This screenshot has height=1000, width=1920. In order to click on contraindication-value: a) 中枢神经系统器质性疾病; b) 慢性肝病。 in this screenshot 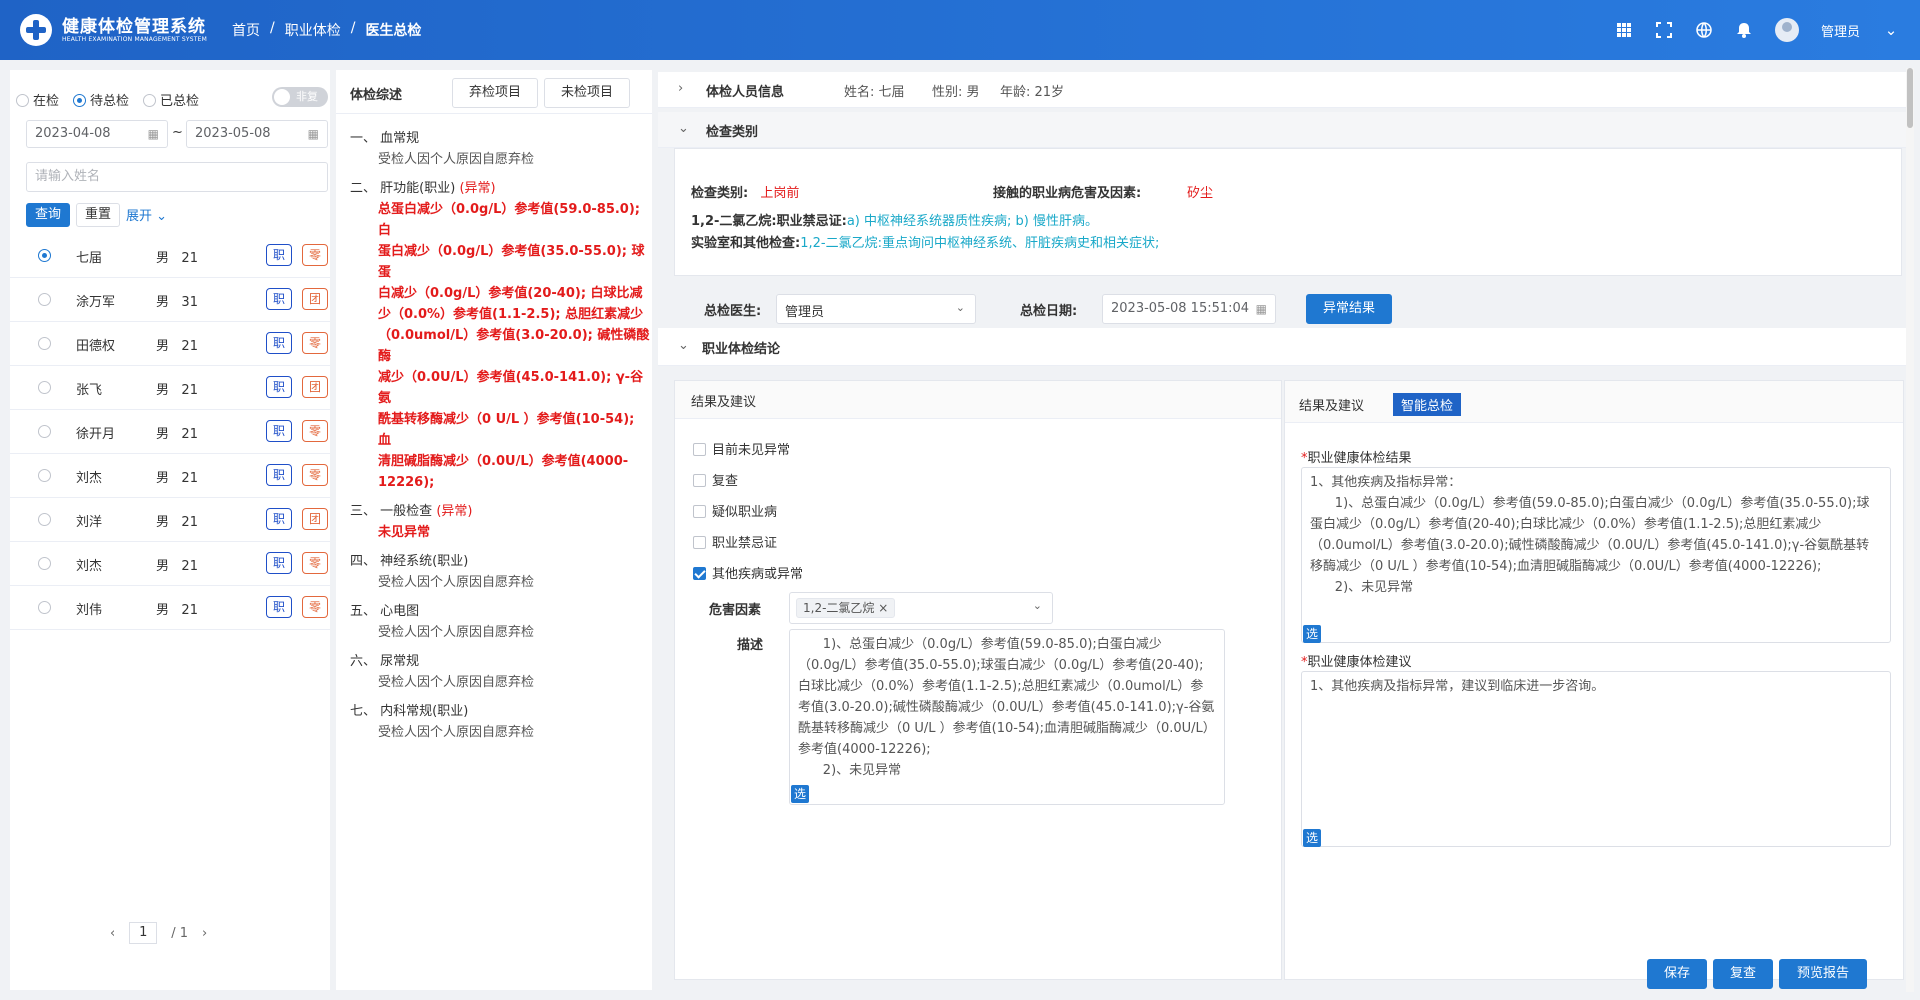, I will do `click(972, 221)`.